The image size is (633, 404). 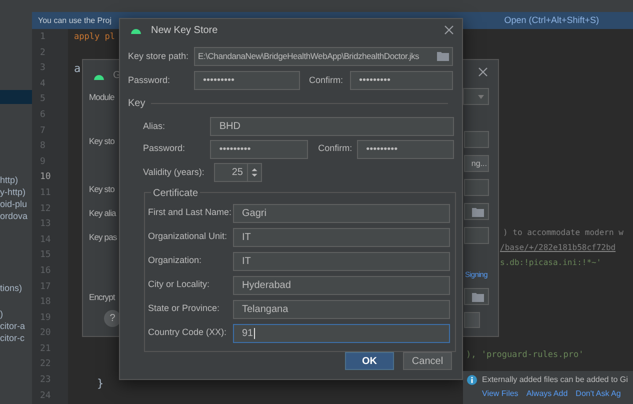 I want to click on project-item: http), so click(x=16, y=180).